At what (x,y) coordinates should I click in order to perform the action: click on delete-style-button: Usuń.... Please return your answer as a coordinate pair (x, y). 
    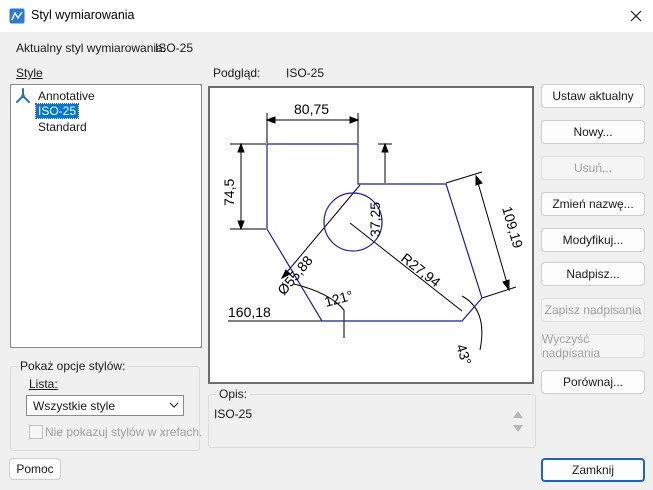
    Looking at the image, I should click on (593, 168).